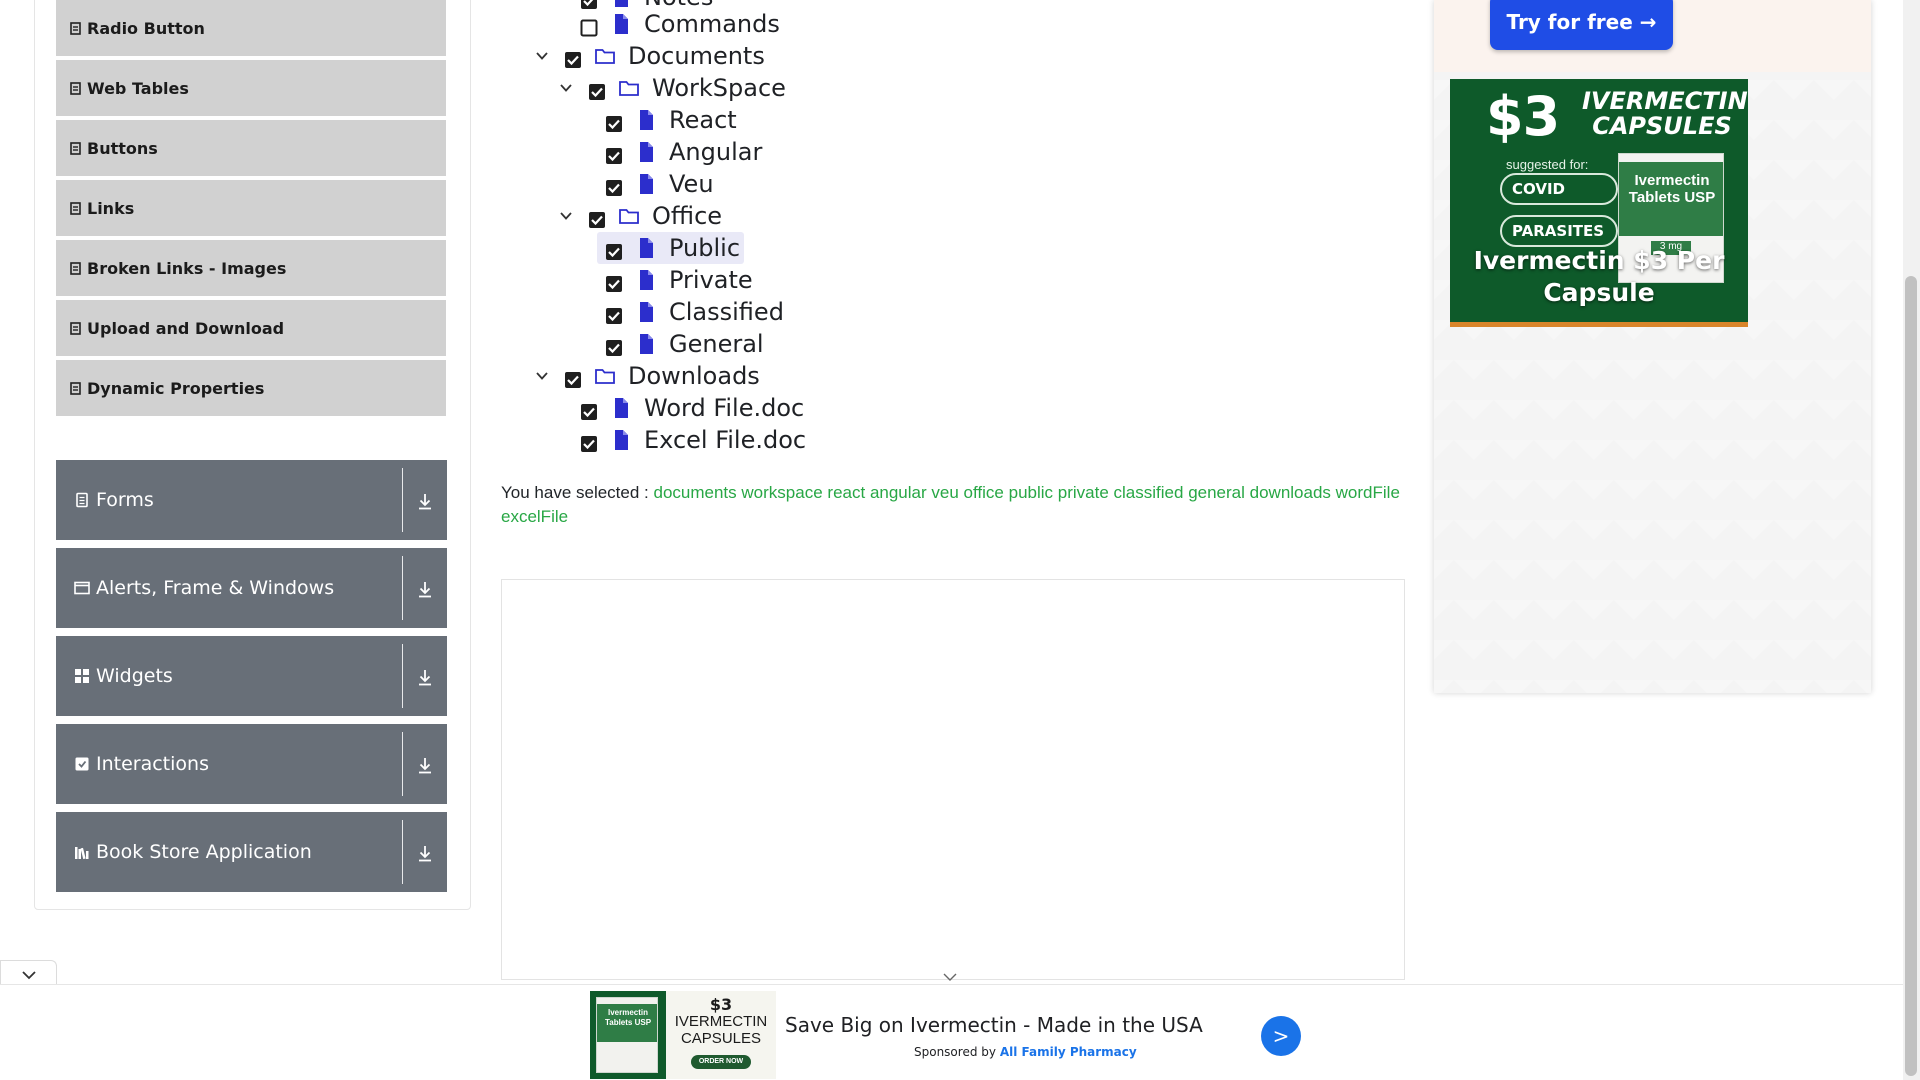  Describe the element at coordinates (614, 345) in the screenshot. I see `checkbox-general` at that location.